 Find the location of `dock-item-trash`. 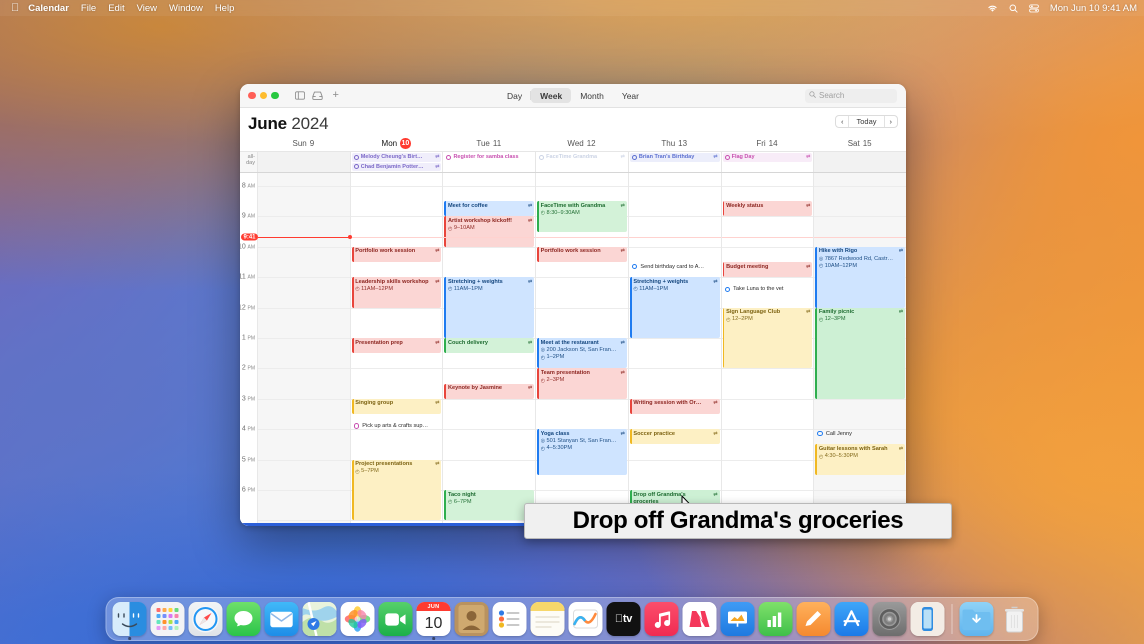

dock-item-trash is located at coordinates (1015, 619).